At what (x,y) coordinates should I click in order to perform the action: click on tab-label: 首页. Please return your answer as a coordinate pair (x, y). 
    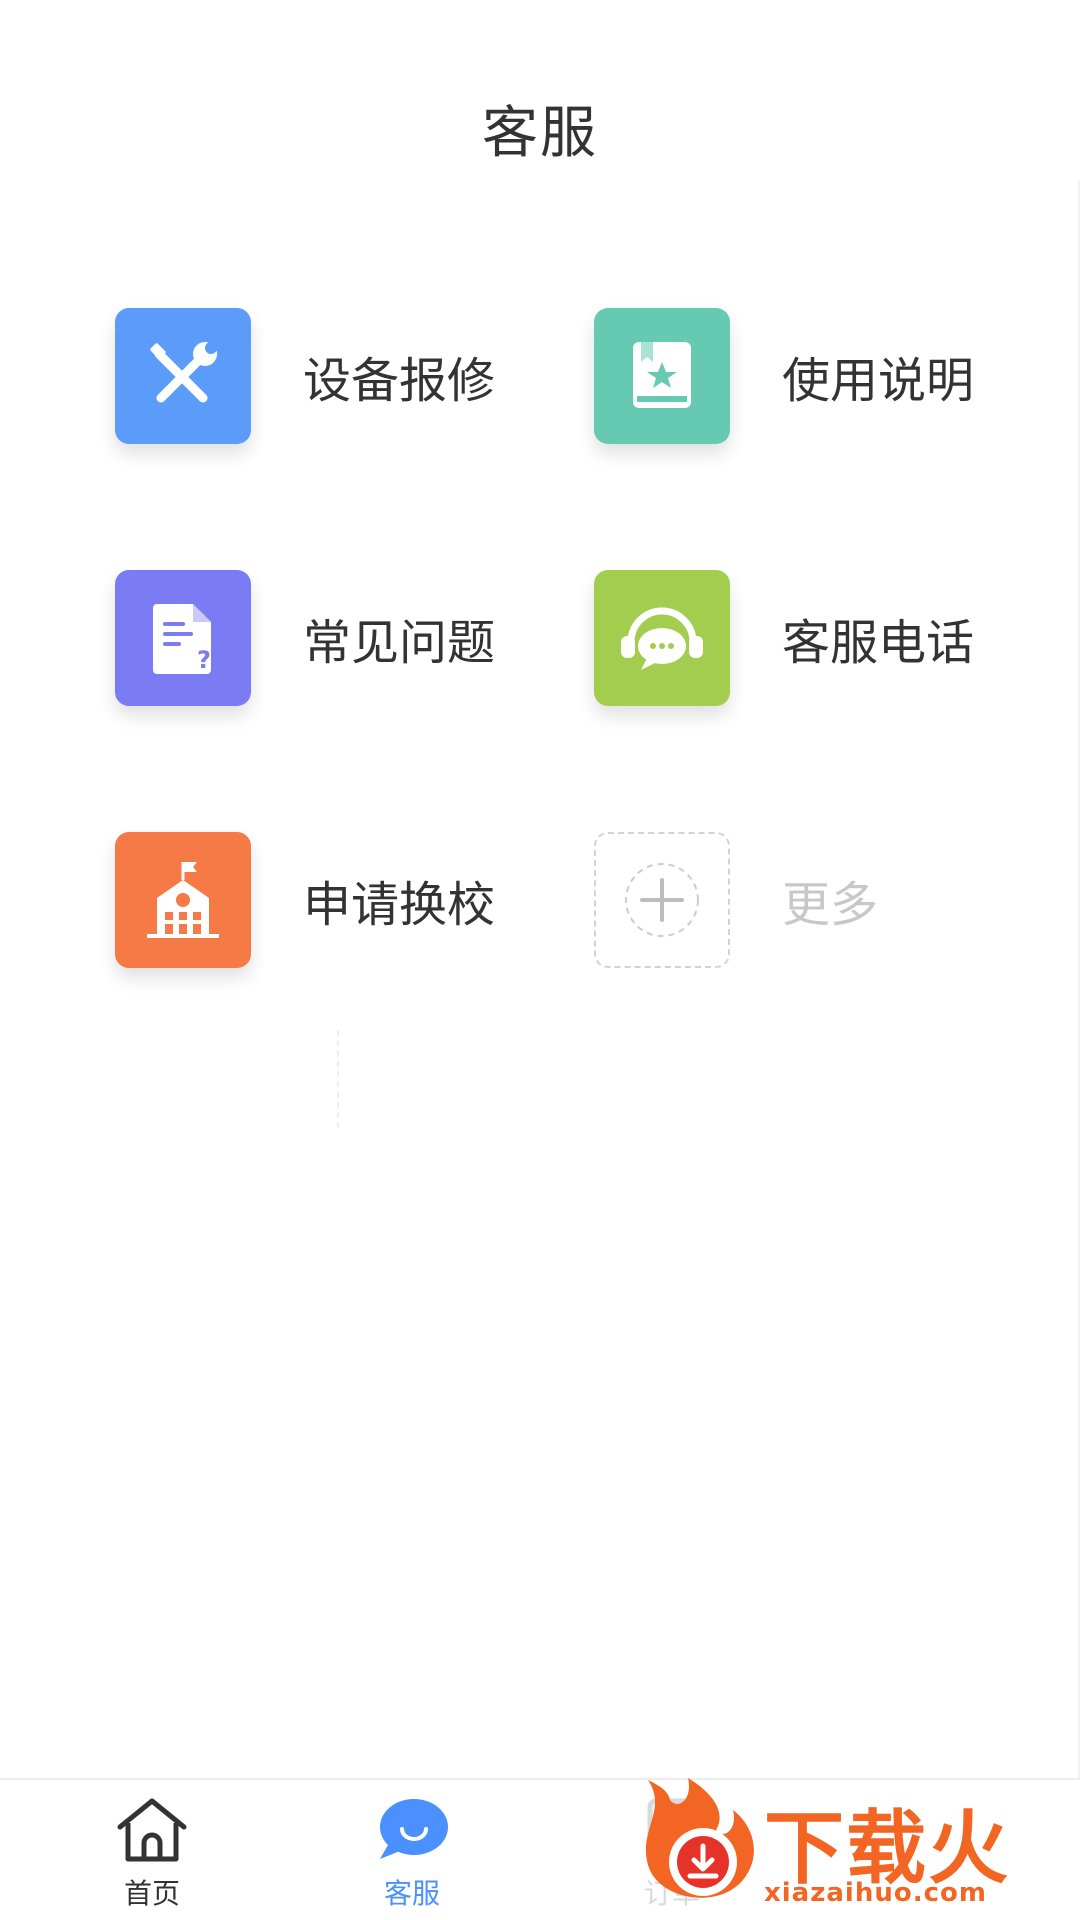
    Looking at the image, I should click on (151, 1893).